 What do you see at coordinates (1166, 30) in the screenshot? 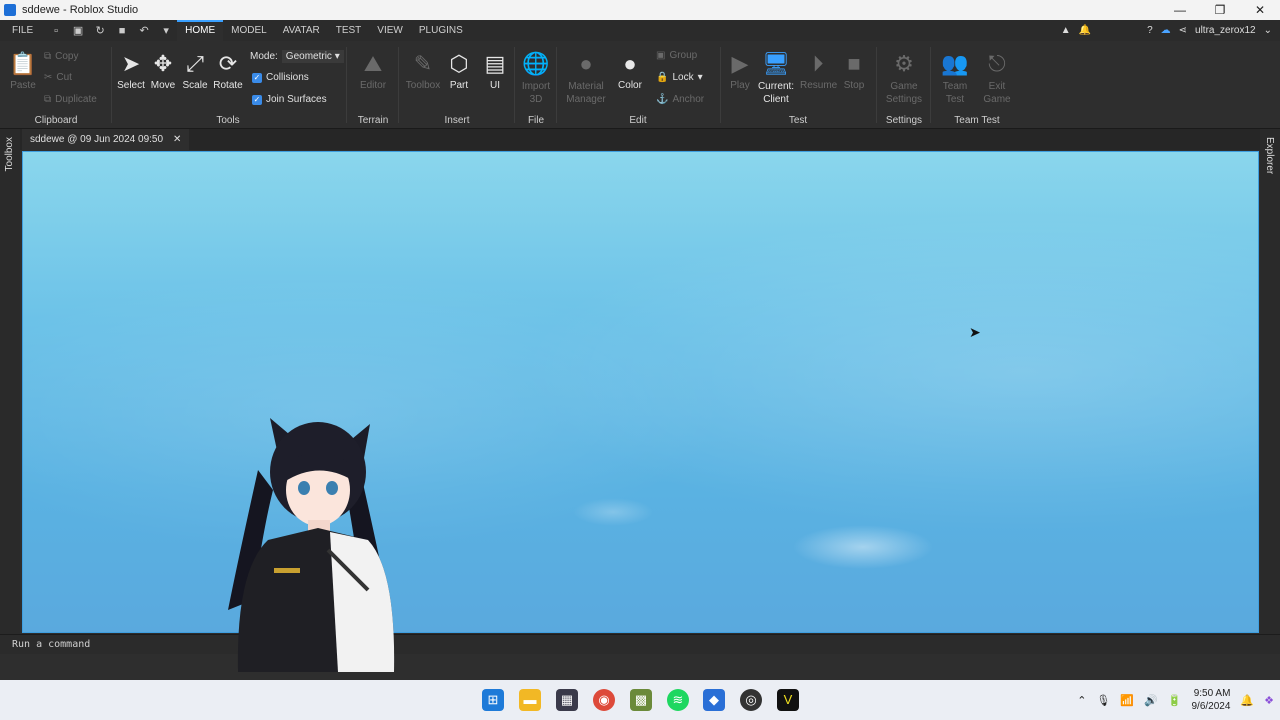
I see `cloud-icon: ☁` at bounding box center [1166, 30].